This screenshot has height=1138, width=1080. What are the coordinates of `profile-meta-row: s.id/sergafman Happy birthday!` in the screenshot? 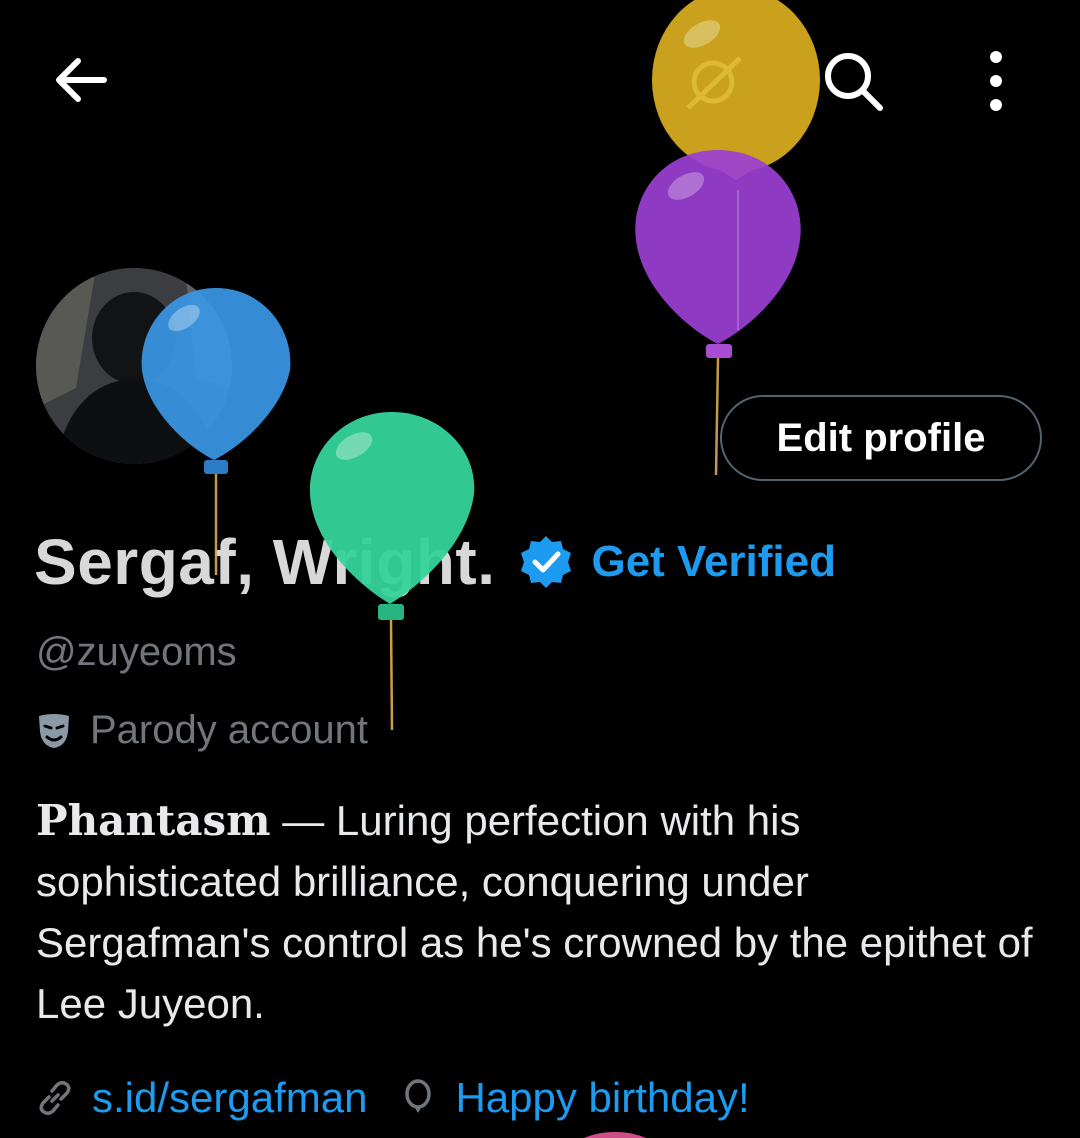 It's located at (393, 1098).